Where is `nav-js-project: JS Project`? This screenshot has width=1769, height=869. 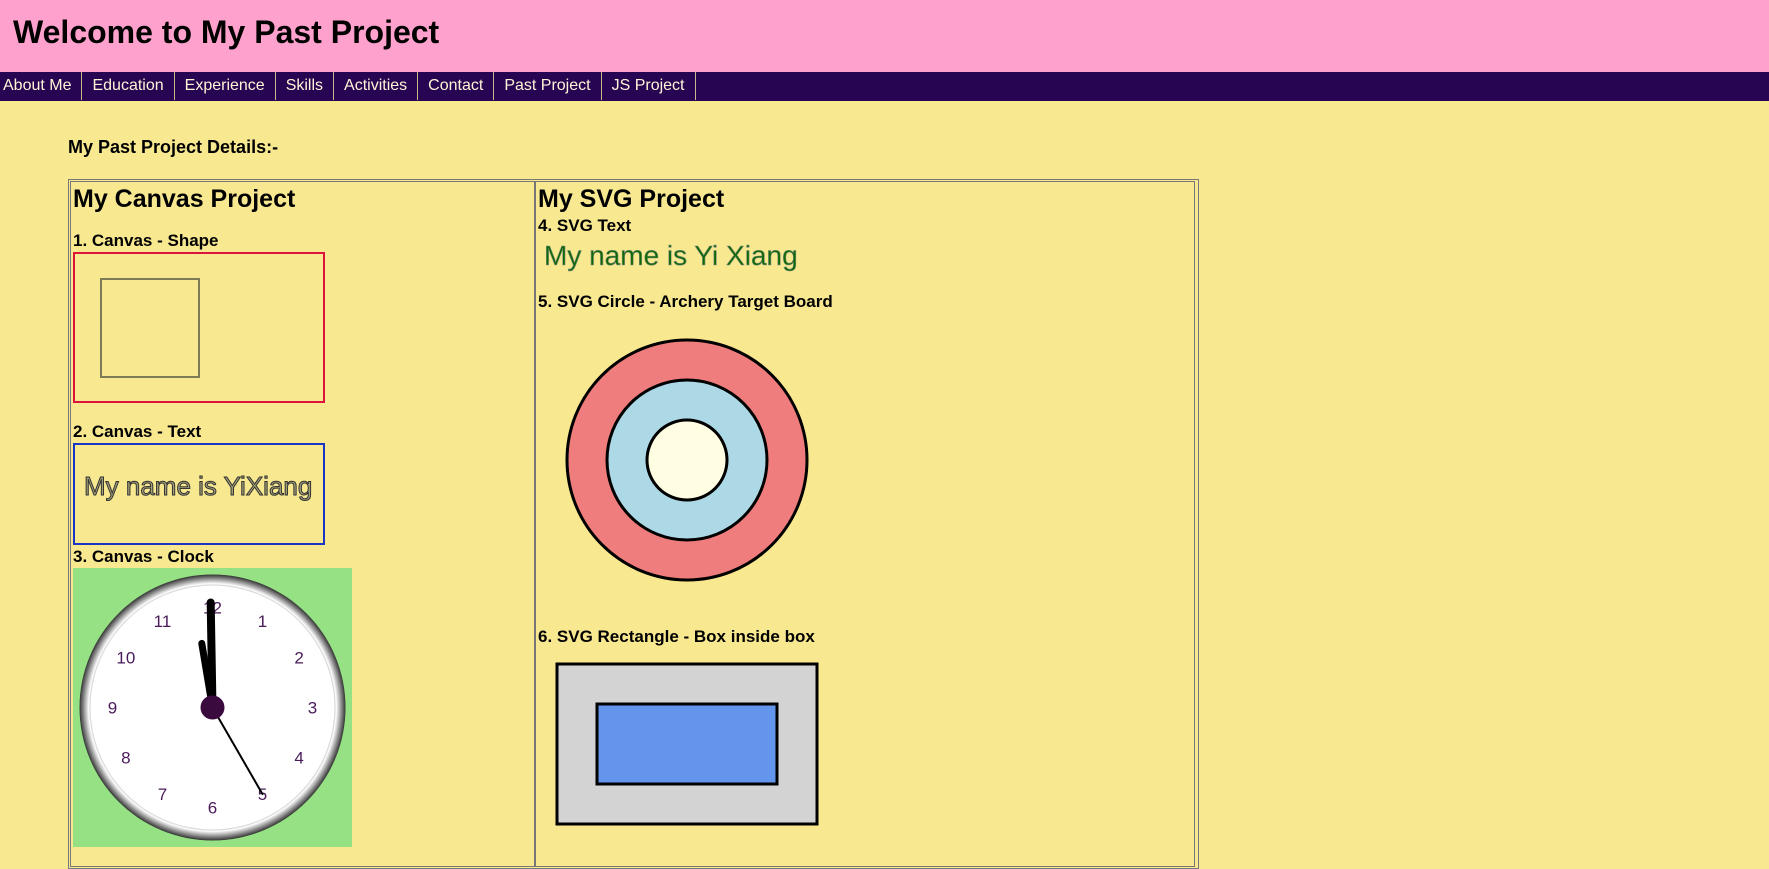 nav-js-project: JS Project is located at coordinates (649, 86).